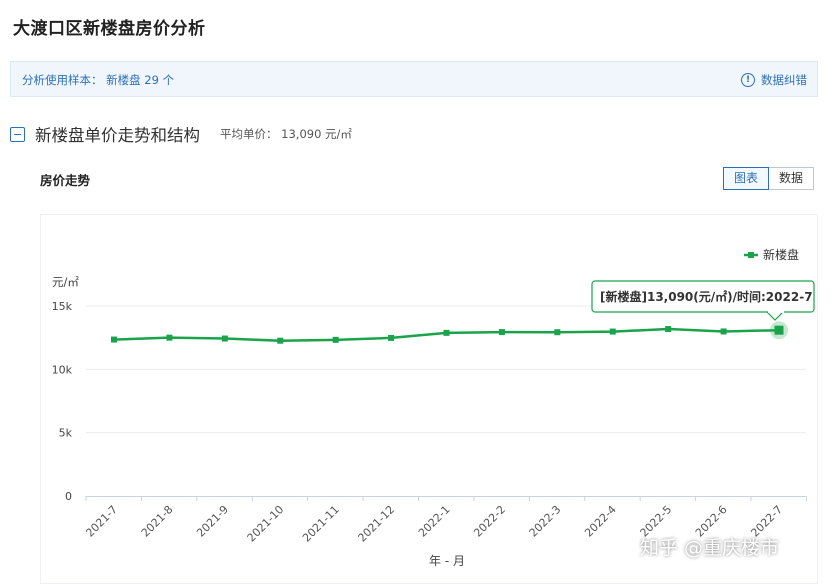 The height and width of the screenshot is (584, 835). I want to click on sample-info-text: 分析使用样本： 新楼盘 29 个, so click(98, 80).